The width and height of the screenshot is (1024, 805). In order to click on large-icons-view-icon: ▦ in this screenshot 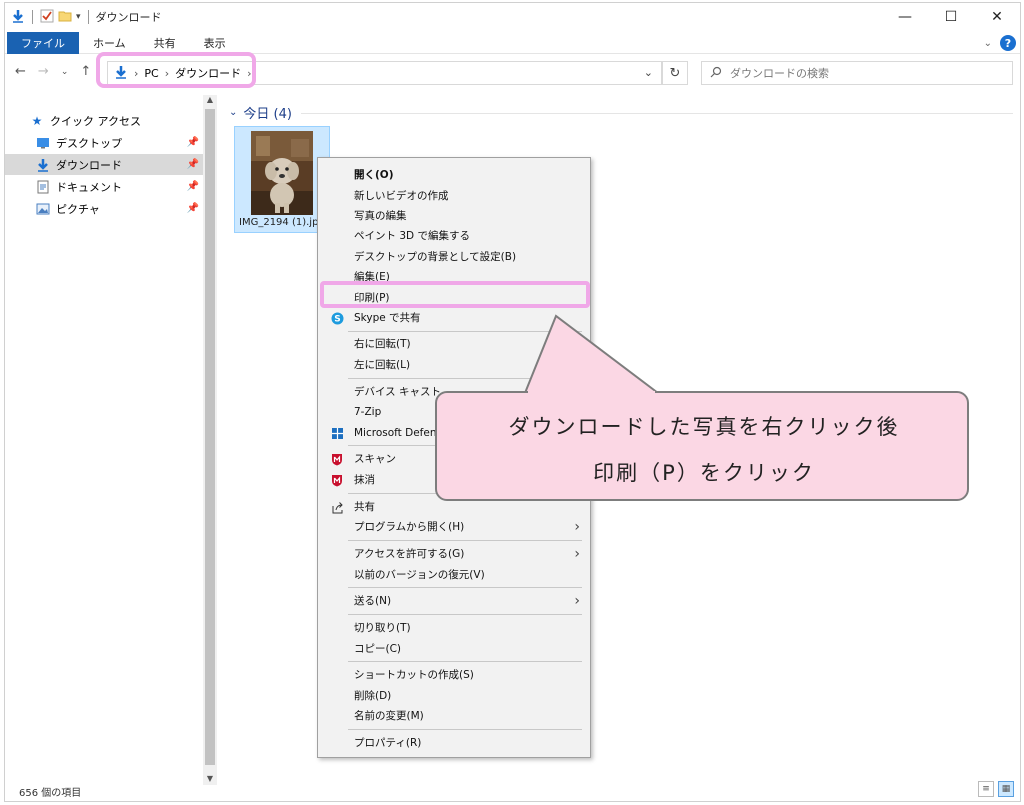, I will do `click(1006, 789)`.